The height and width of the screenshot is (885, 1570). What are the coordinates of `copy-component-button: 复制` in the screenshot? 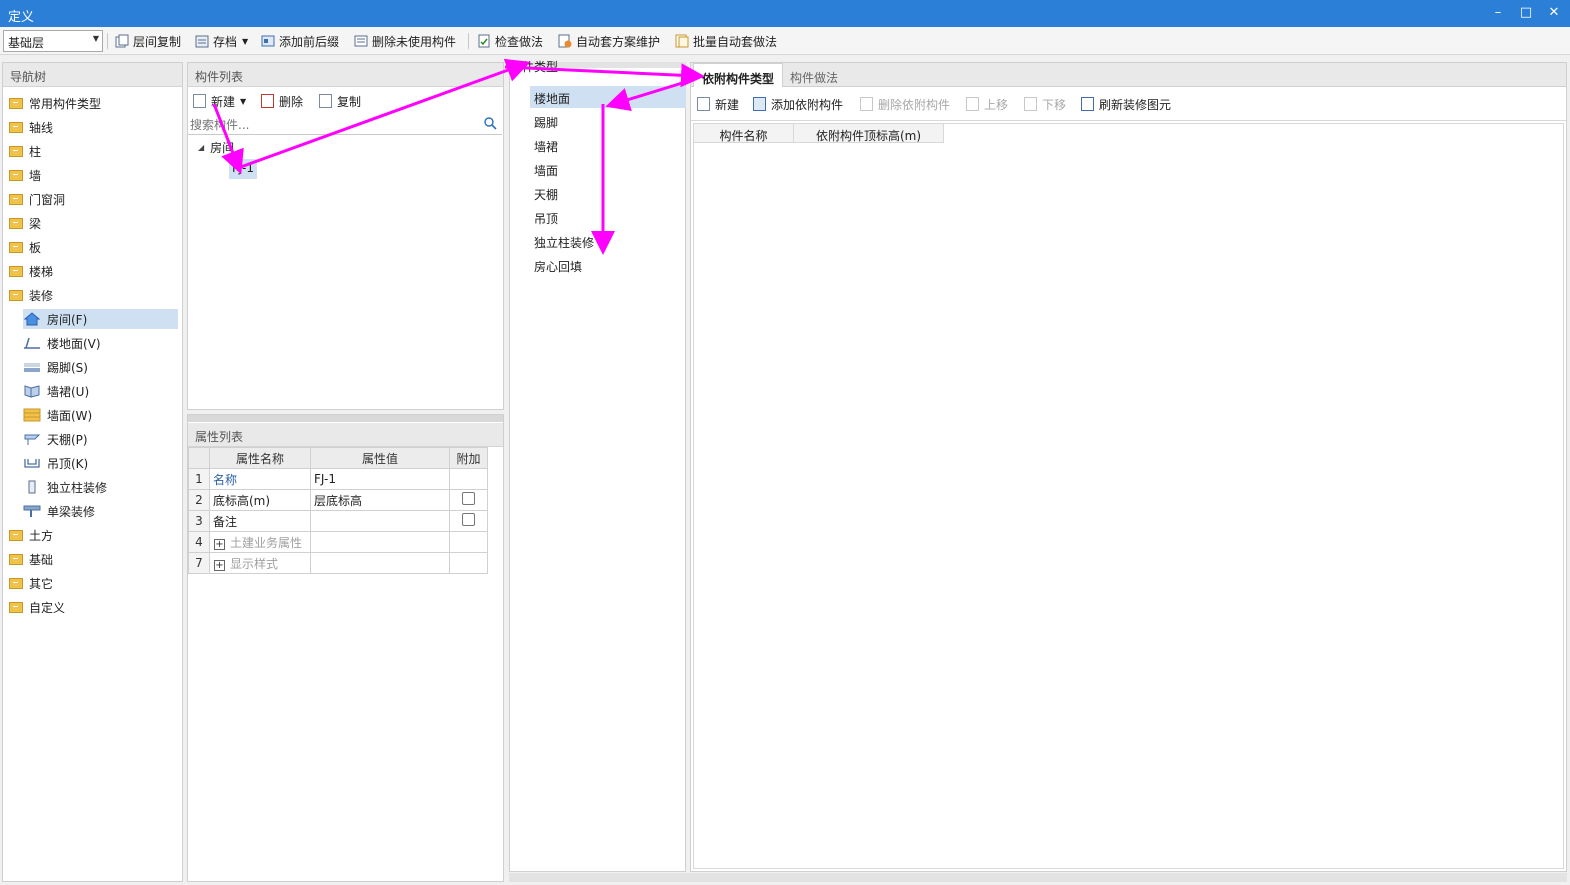 It's located at (340, 101).